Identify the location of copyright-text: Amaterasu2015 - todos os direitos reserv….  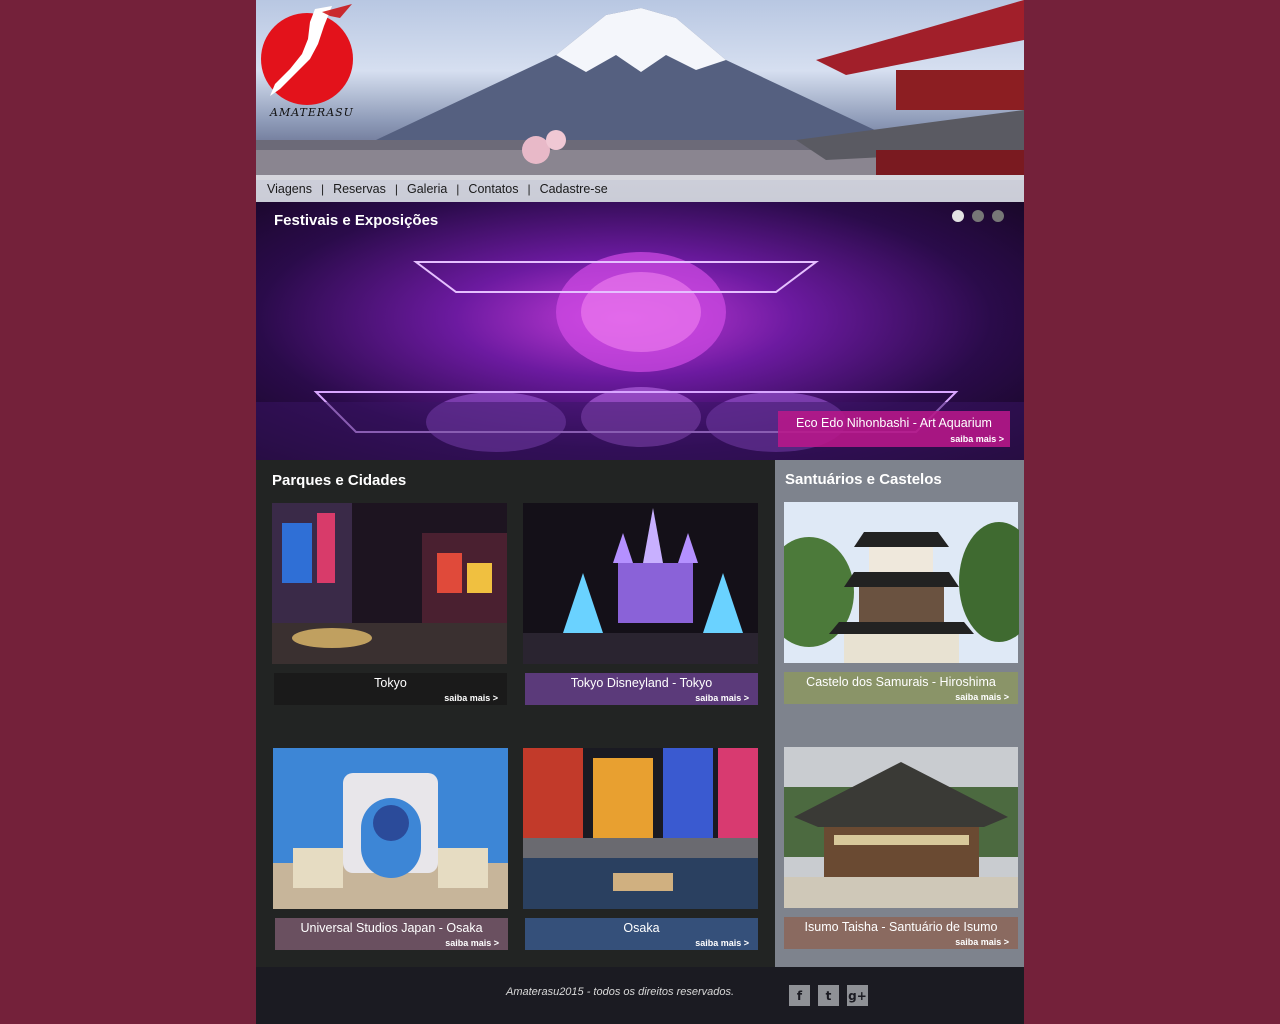
(620, 992).